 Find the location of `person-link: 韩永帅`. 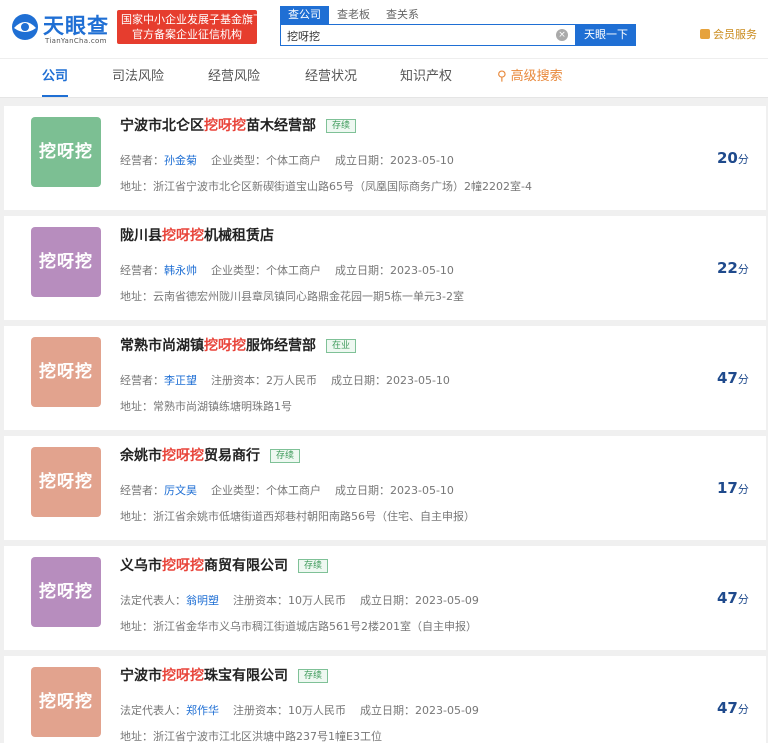

person-link: 韩永帅 is located at coordinates (180, 270).